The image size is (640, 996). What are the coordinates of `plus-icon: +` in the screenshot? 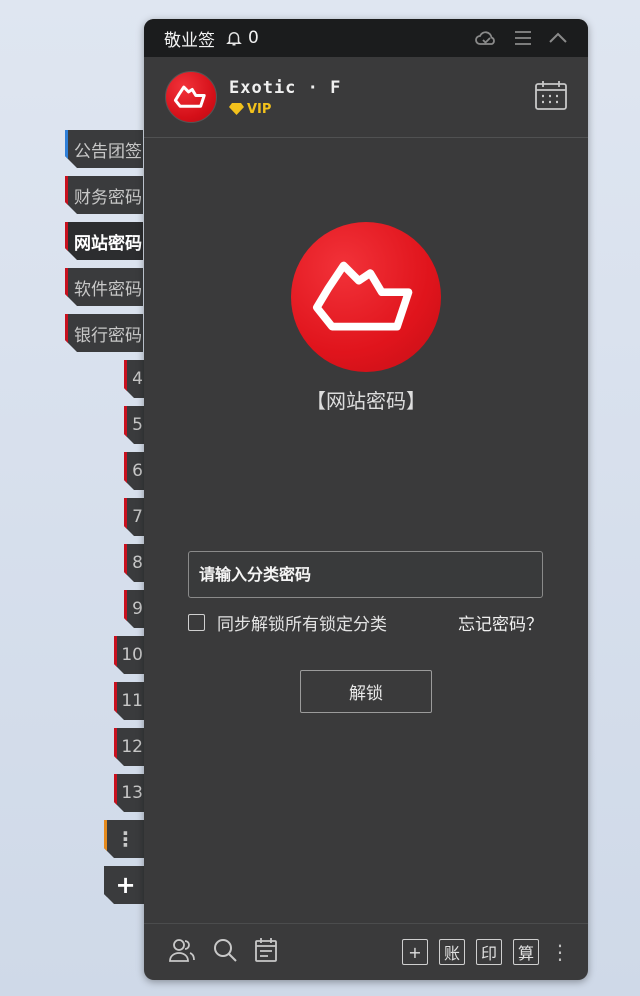 It's located at (125, 885).